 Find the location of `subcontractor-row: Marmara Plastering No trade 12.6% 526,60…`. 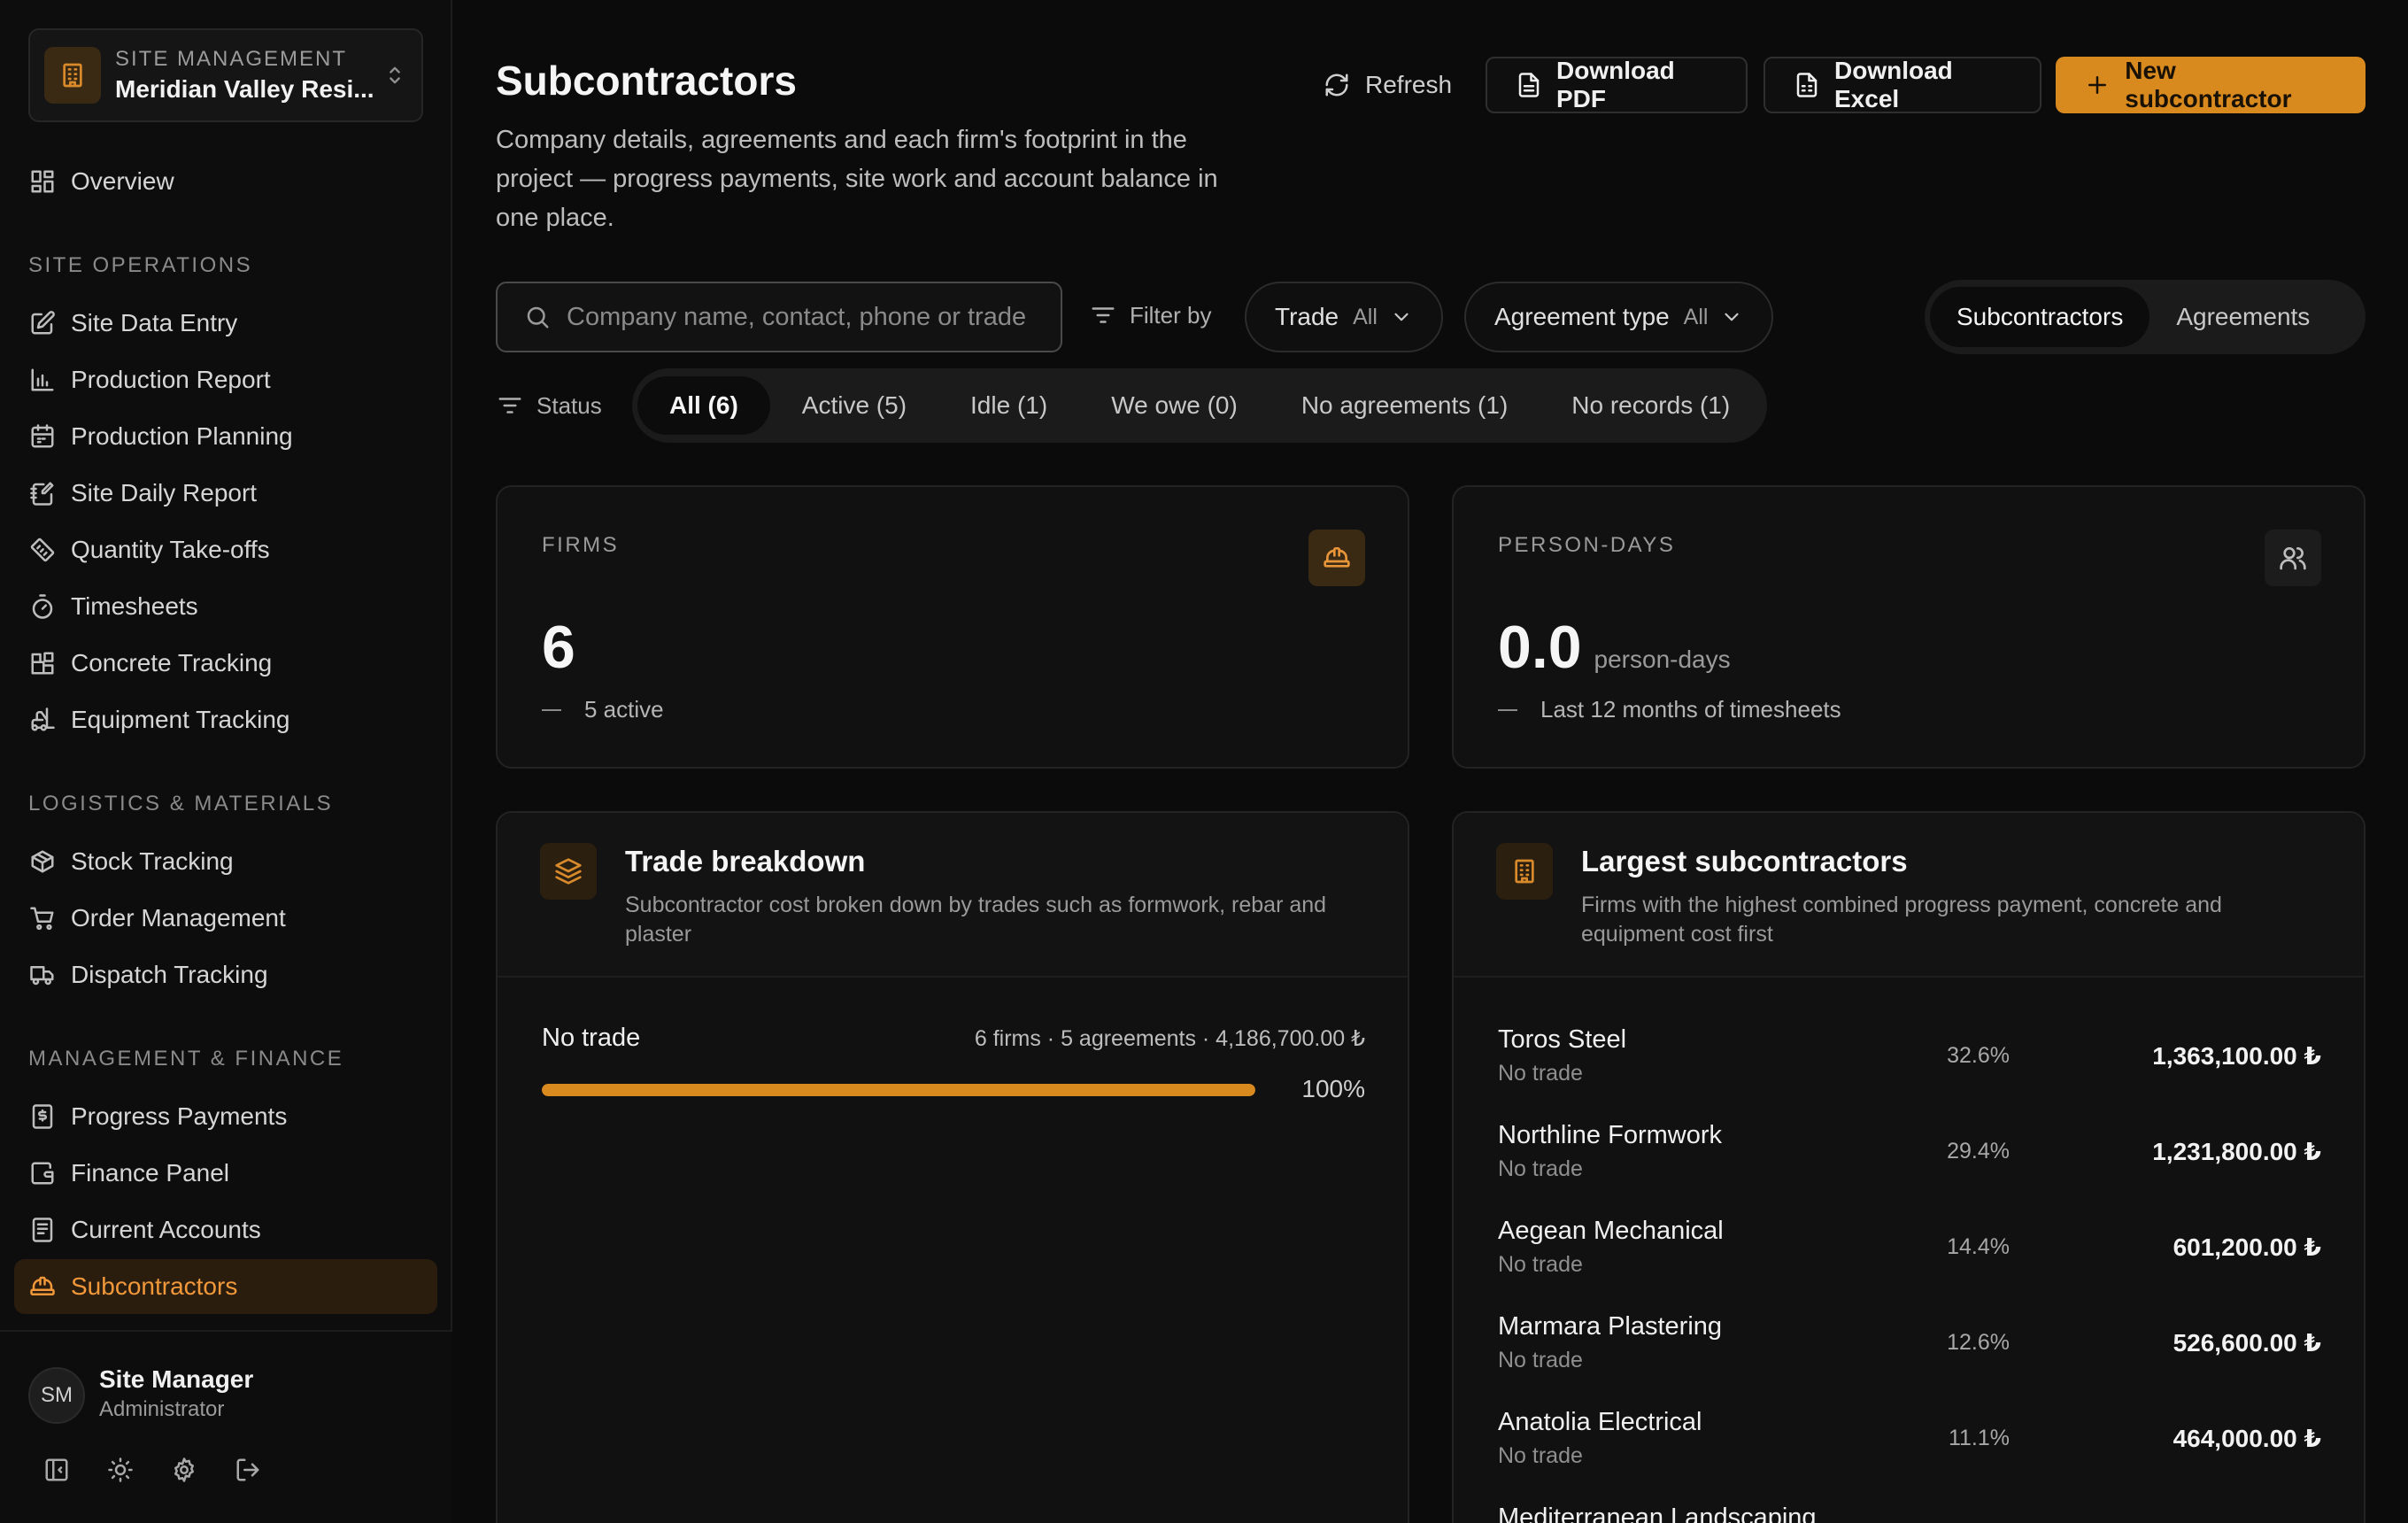

subcontractor-row: Marmara Plastering No trade 12.6% 526,60… is located at coordinates (1909, 1360).